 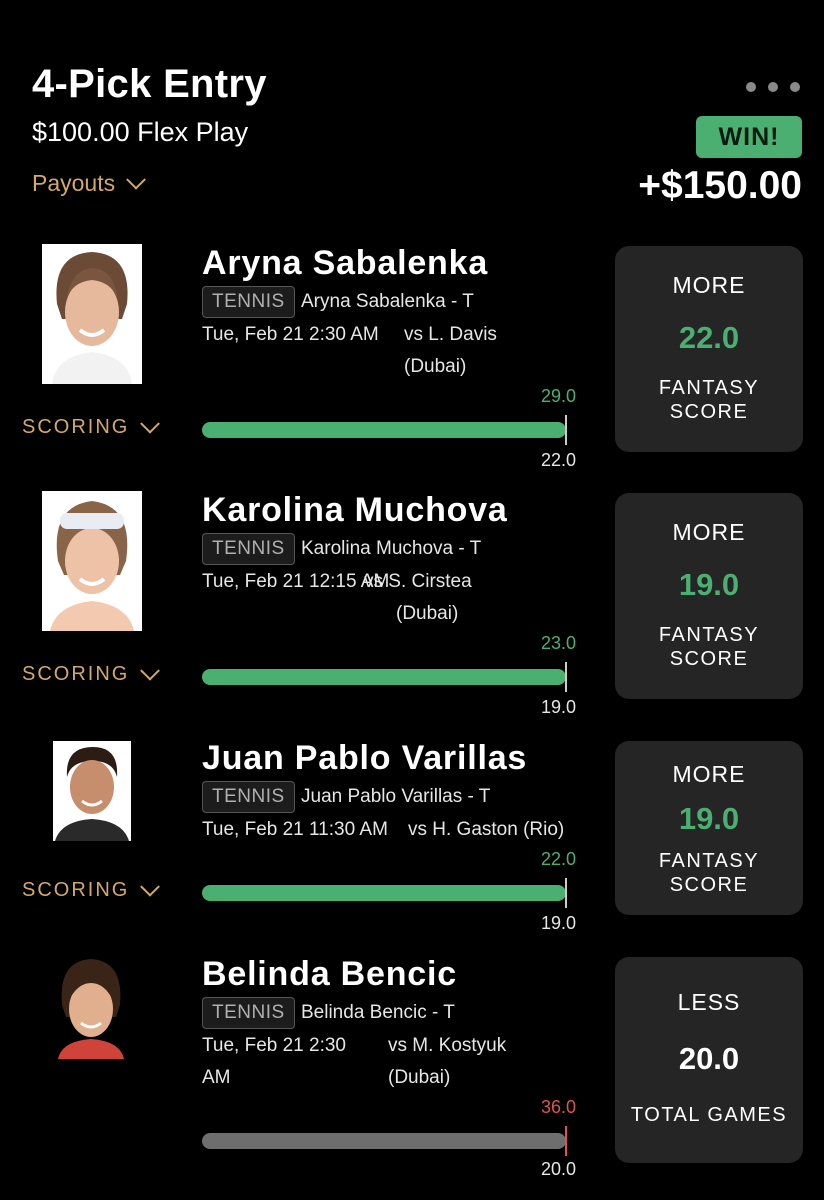 What do you see at coordinates (447, 1045) in the screenshot?
I see `game-opponent: vs M. Kostyuk` at bounding box center [447, 1045].